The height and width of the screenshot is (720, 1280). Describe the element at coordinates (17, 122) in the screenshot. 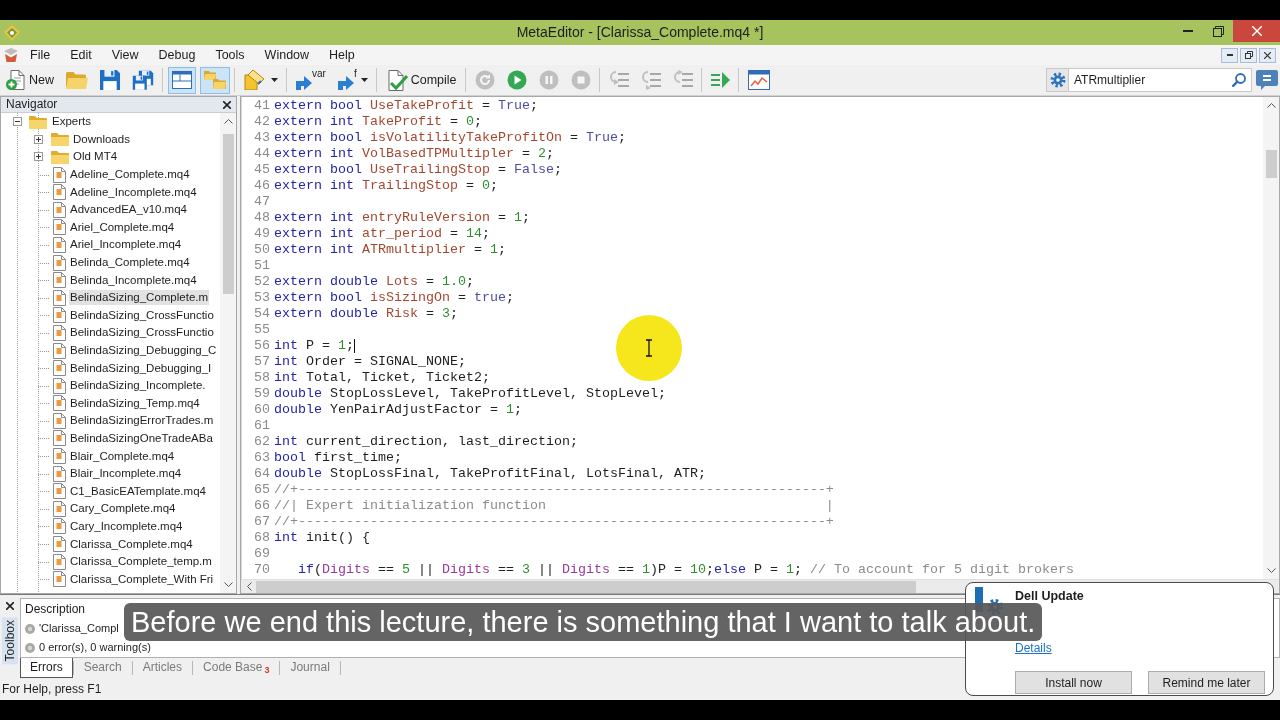

I see `collapse-icon` at that location.